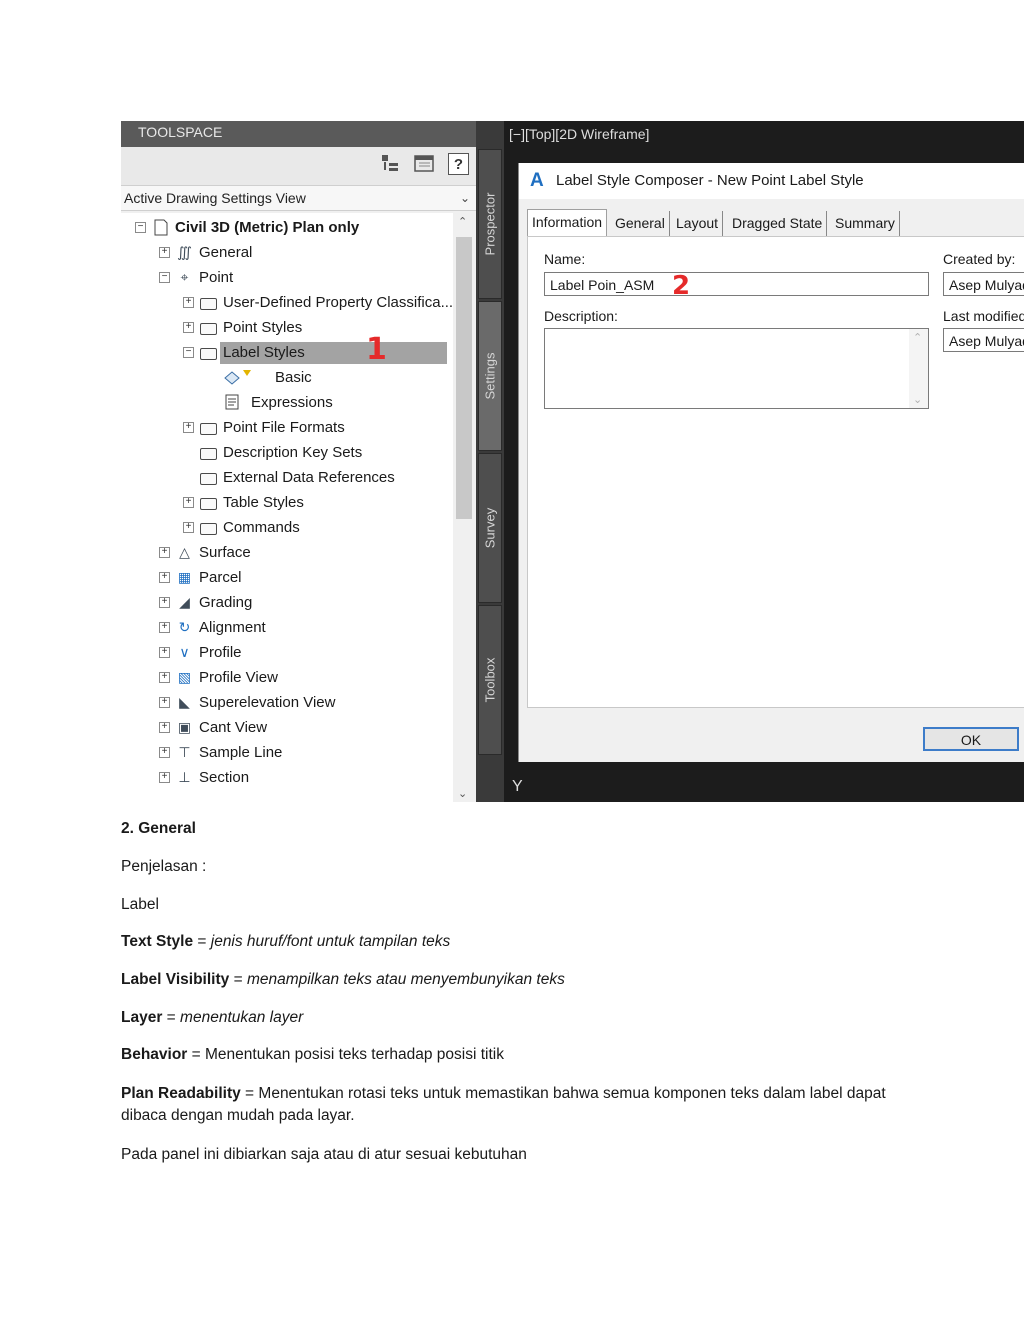 This screenshot has height=1326, width=1024. I want to click on tree-item-label: Surface, so click(225, 552).